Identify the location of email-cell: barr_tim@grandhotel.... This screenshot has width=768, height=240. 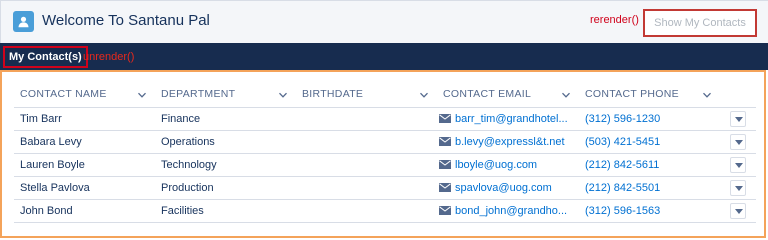
(508, 119).